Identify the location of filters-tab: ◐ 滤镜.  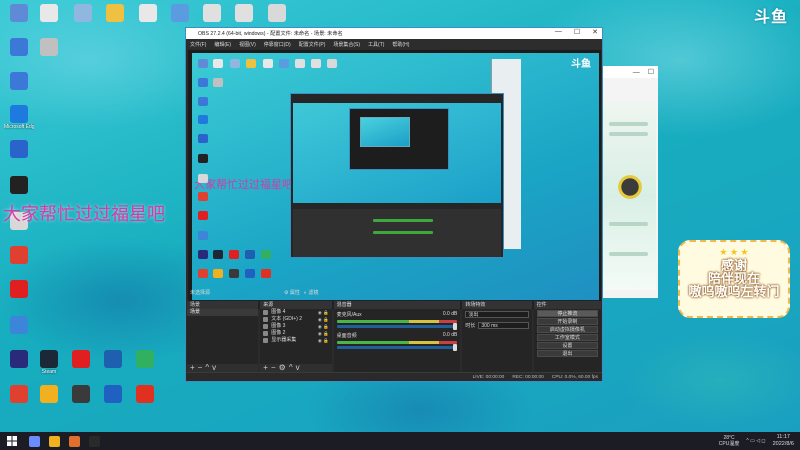
(311, 293).